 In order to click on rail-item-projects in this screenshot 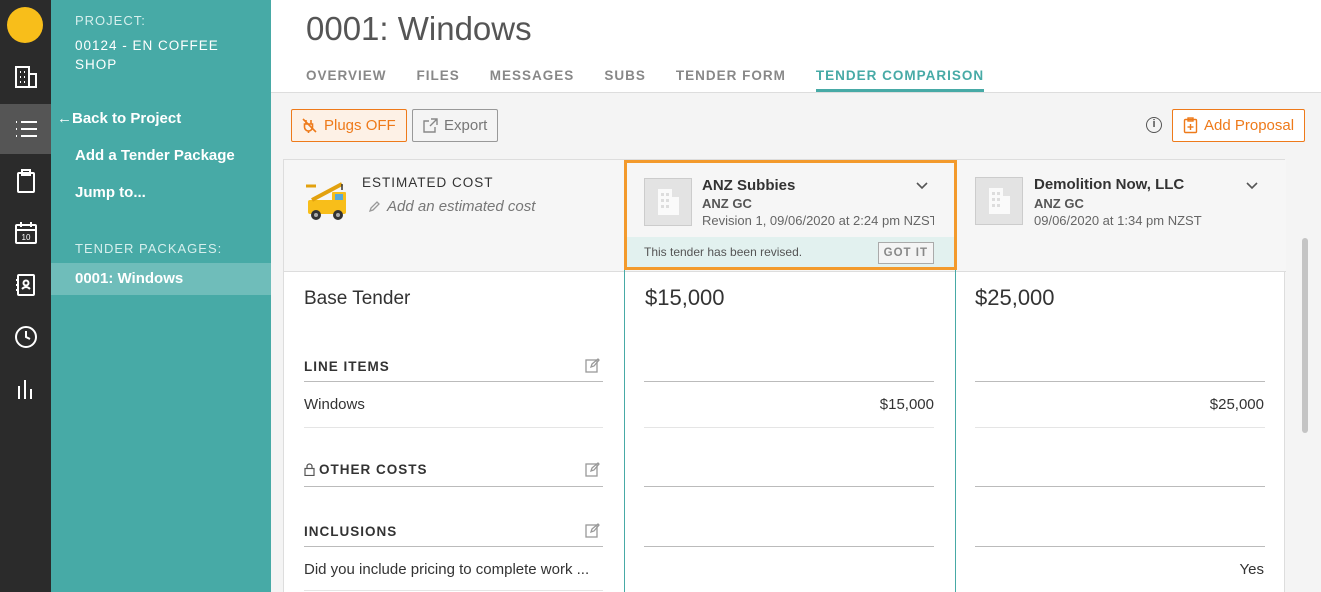, I will do `click(25, 77)`.